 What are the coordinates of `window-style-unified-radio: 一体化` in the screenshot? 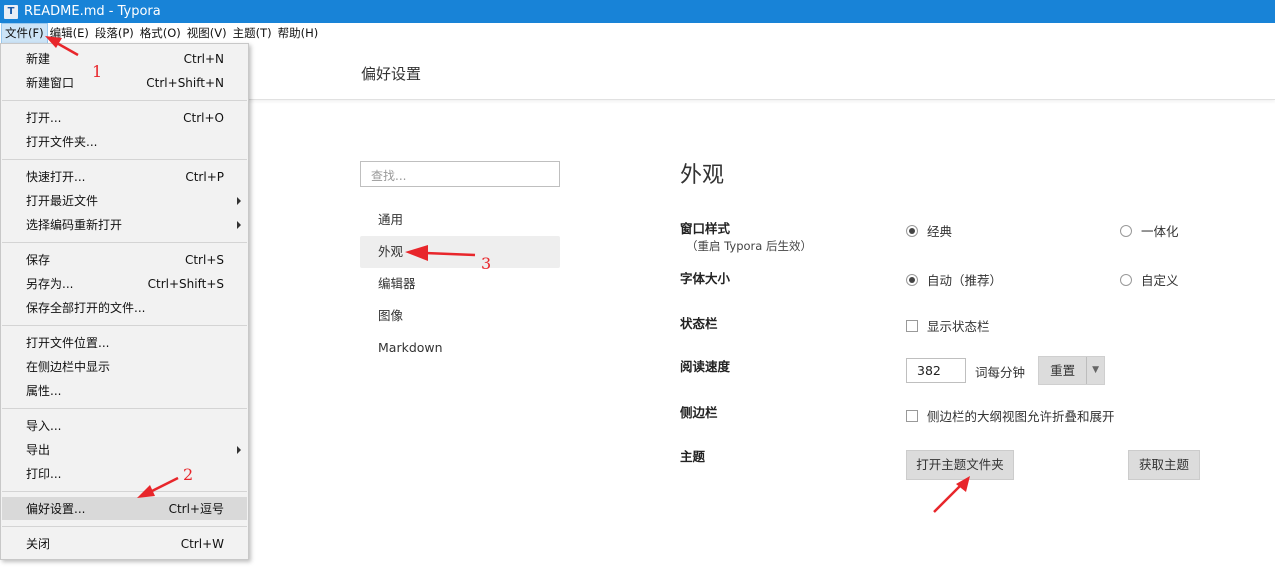 It's located at (1149, 230).